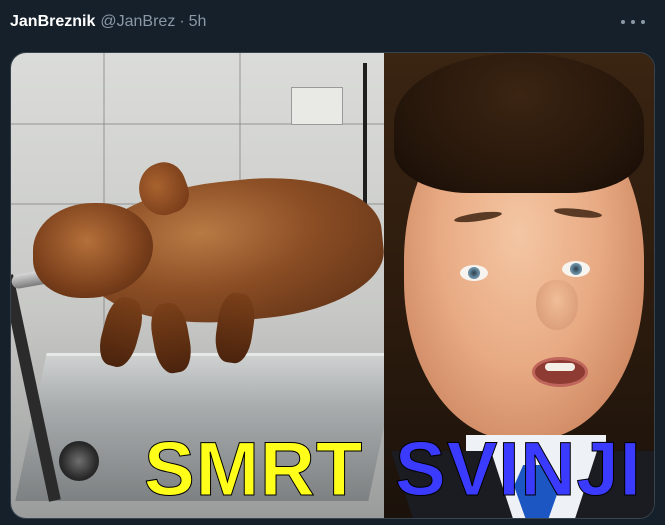 The image size is (665, 525). I want to click on teeth, so click(560, 367).